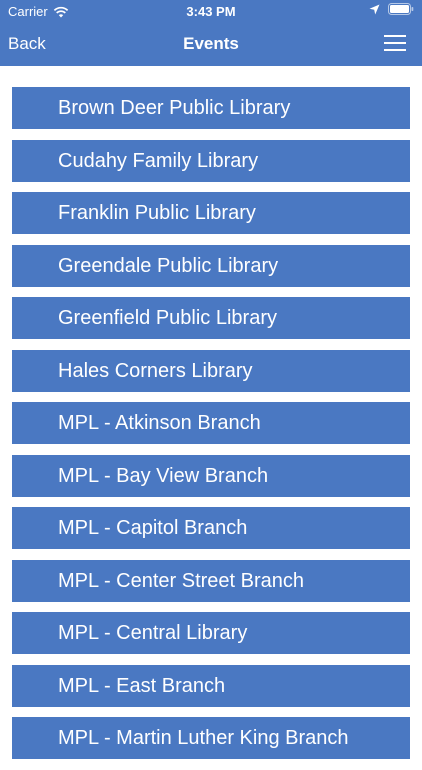 The width and height of the screenshot is (422, 770). I want to click on library-item: Brown Deer Public Library, so click(211, 108).